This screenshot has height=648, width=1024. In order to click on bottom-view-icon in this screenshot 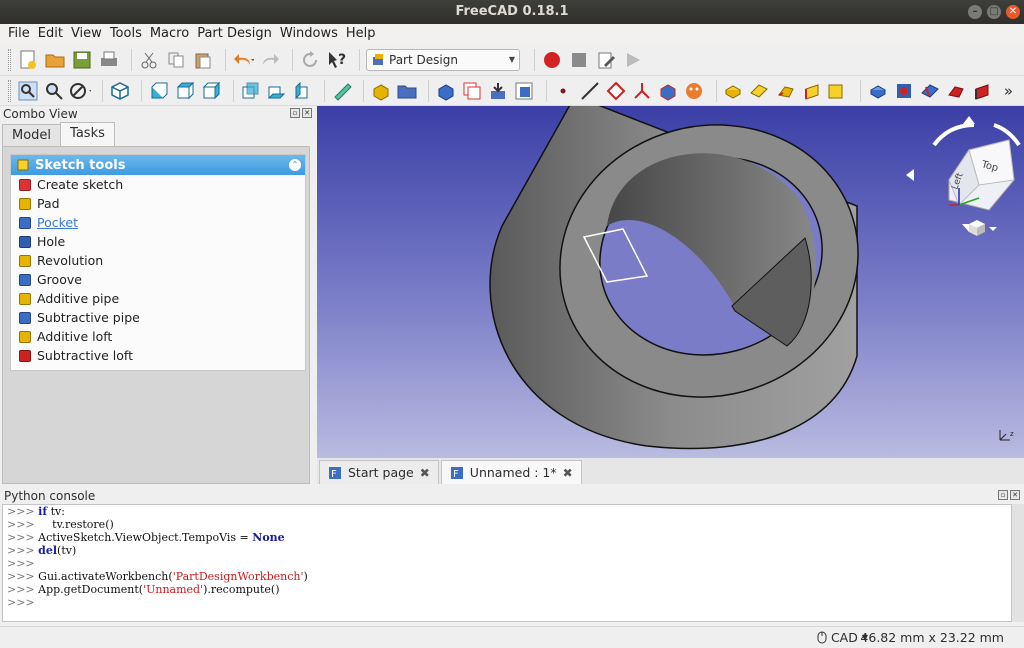, I will do `click(276, 91)`.